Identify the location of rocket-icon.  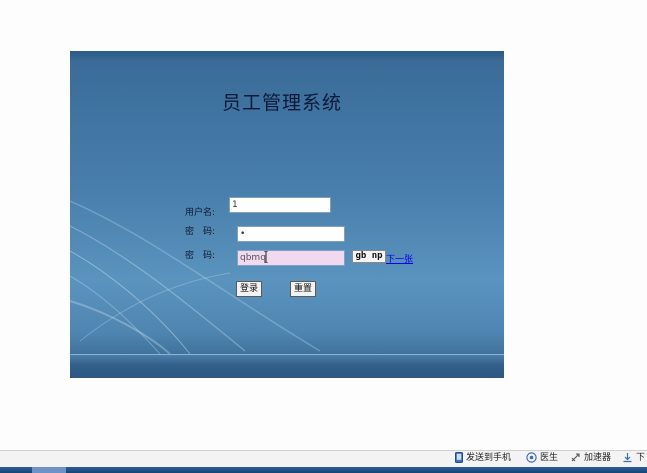
(575, 457).